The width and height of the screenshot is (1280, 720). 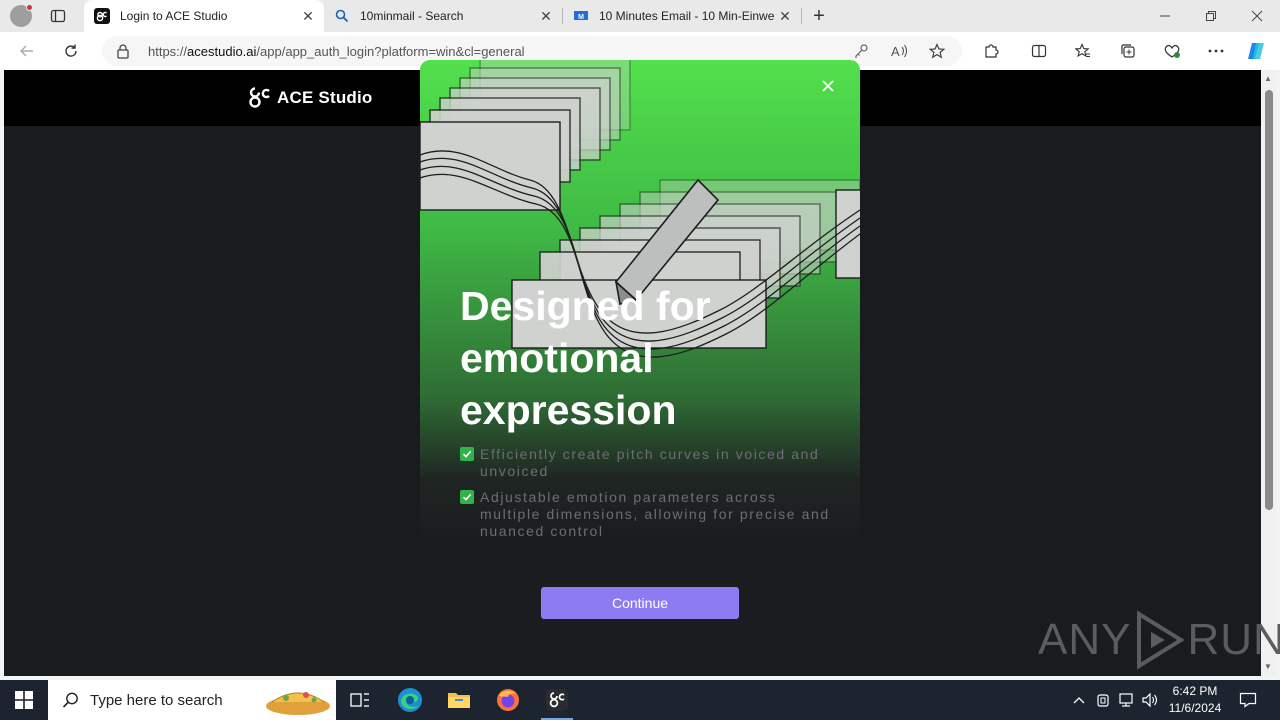 What do you see at coordinates (174, 16) in the screenshot?
I see `tab-title: Login to ACE Studio` at bounding box center [174, 16].